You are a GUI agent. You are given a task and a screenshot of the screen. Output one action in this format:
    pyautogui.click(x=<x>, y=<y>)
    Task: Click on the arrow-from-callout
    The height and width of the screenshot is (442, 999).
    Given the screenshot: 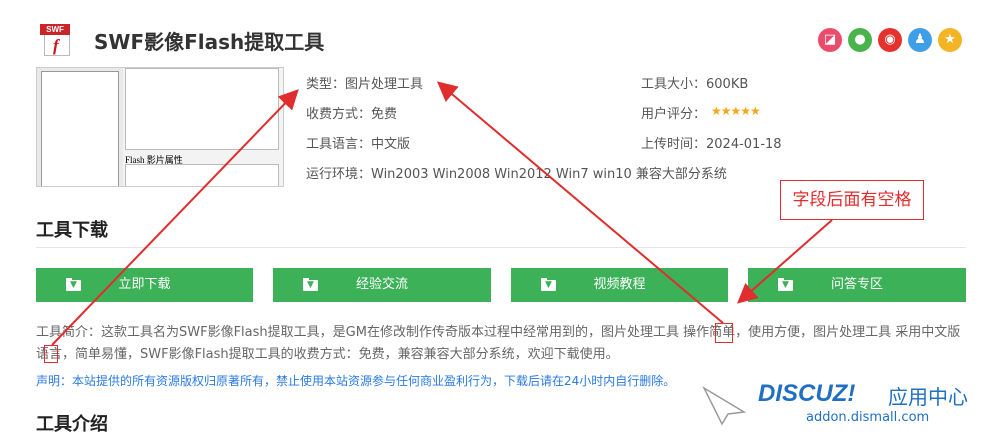 What is the action you would take?
    pyautogui.click(x=784, y=261)
    